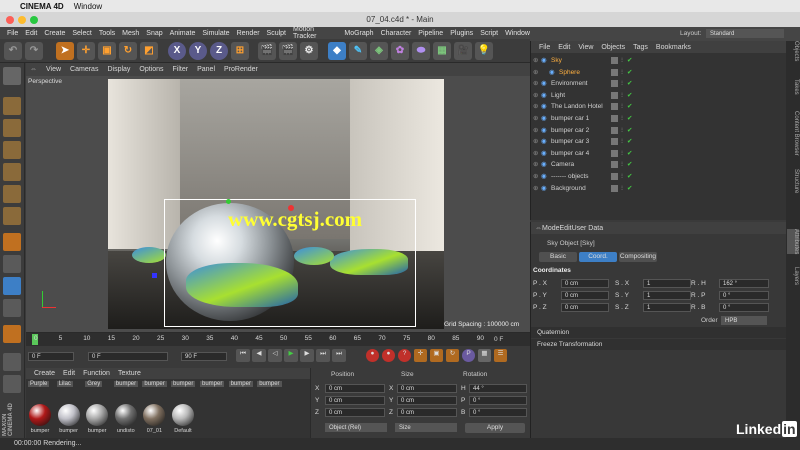 The height and width of the screenshot is (450, 800). Describe the element at coordinates (69, 415) in the screenshot. I see `material-swatch: bumper` at that location.